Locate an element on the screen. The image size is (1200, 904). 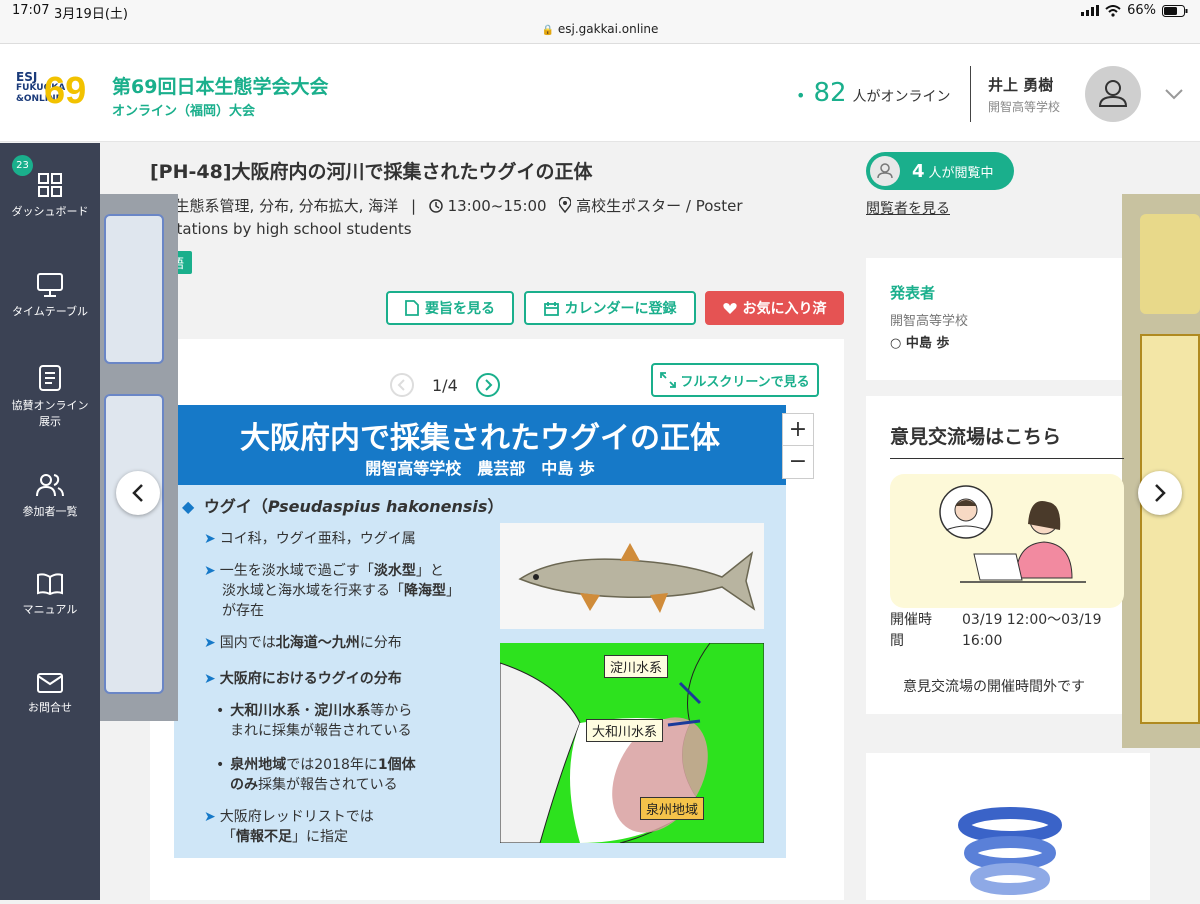
favorite-button: お気に入り済 is located at coordinates (774, 308).